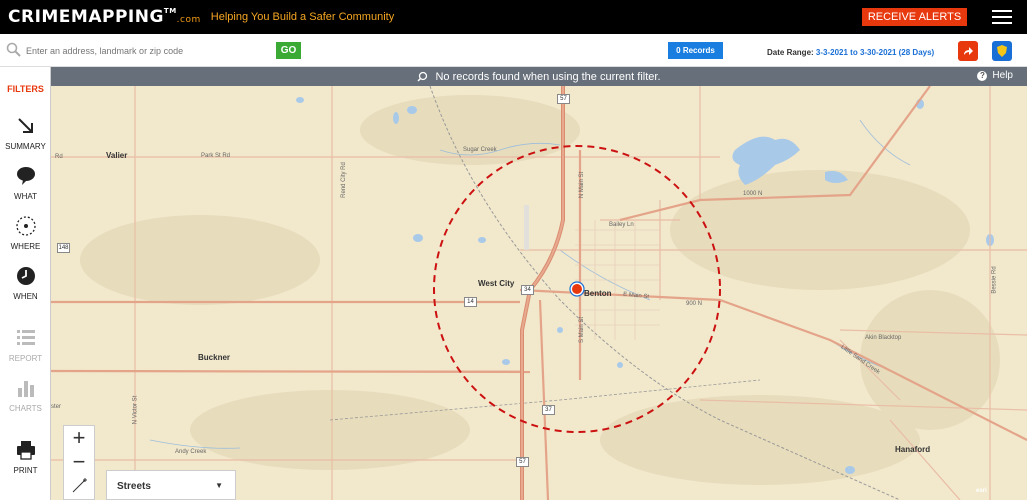  I want to click on sidebar-item-print: PRINT, so click(25, 457).